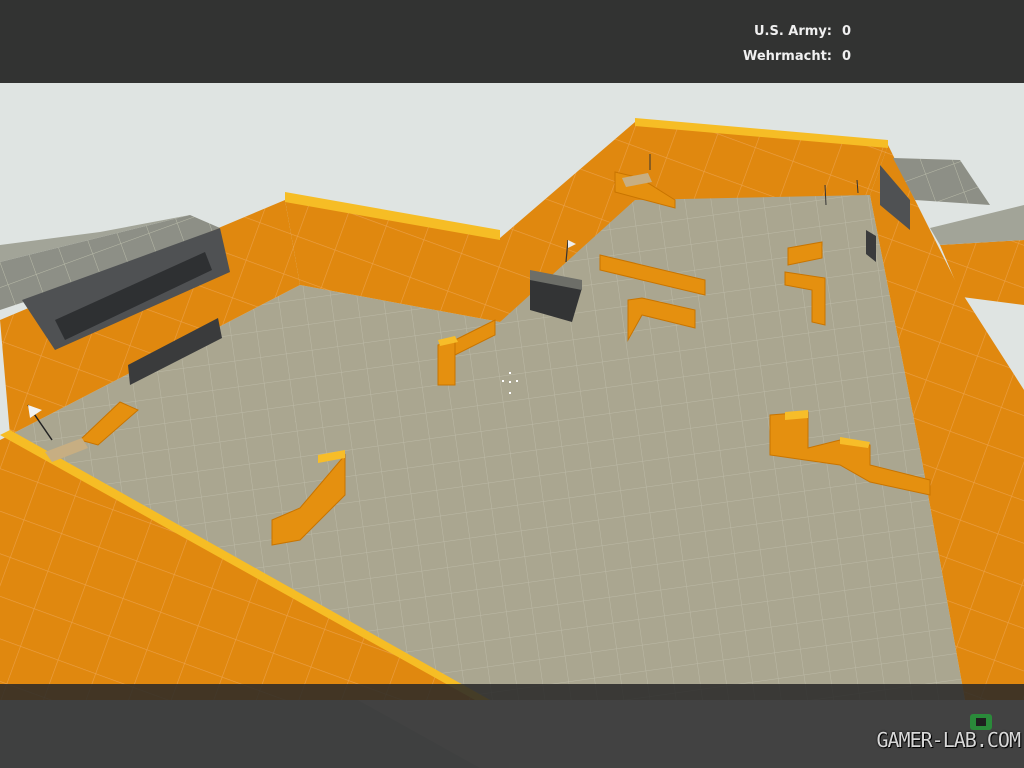  Describe the element at coordinates (847, 56) in the screenshot. I see `team-score-wehrmacht: 0` at that location.